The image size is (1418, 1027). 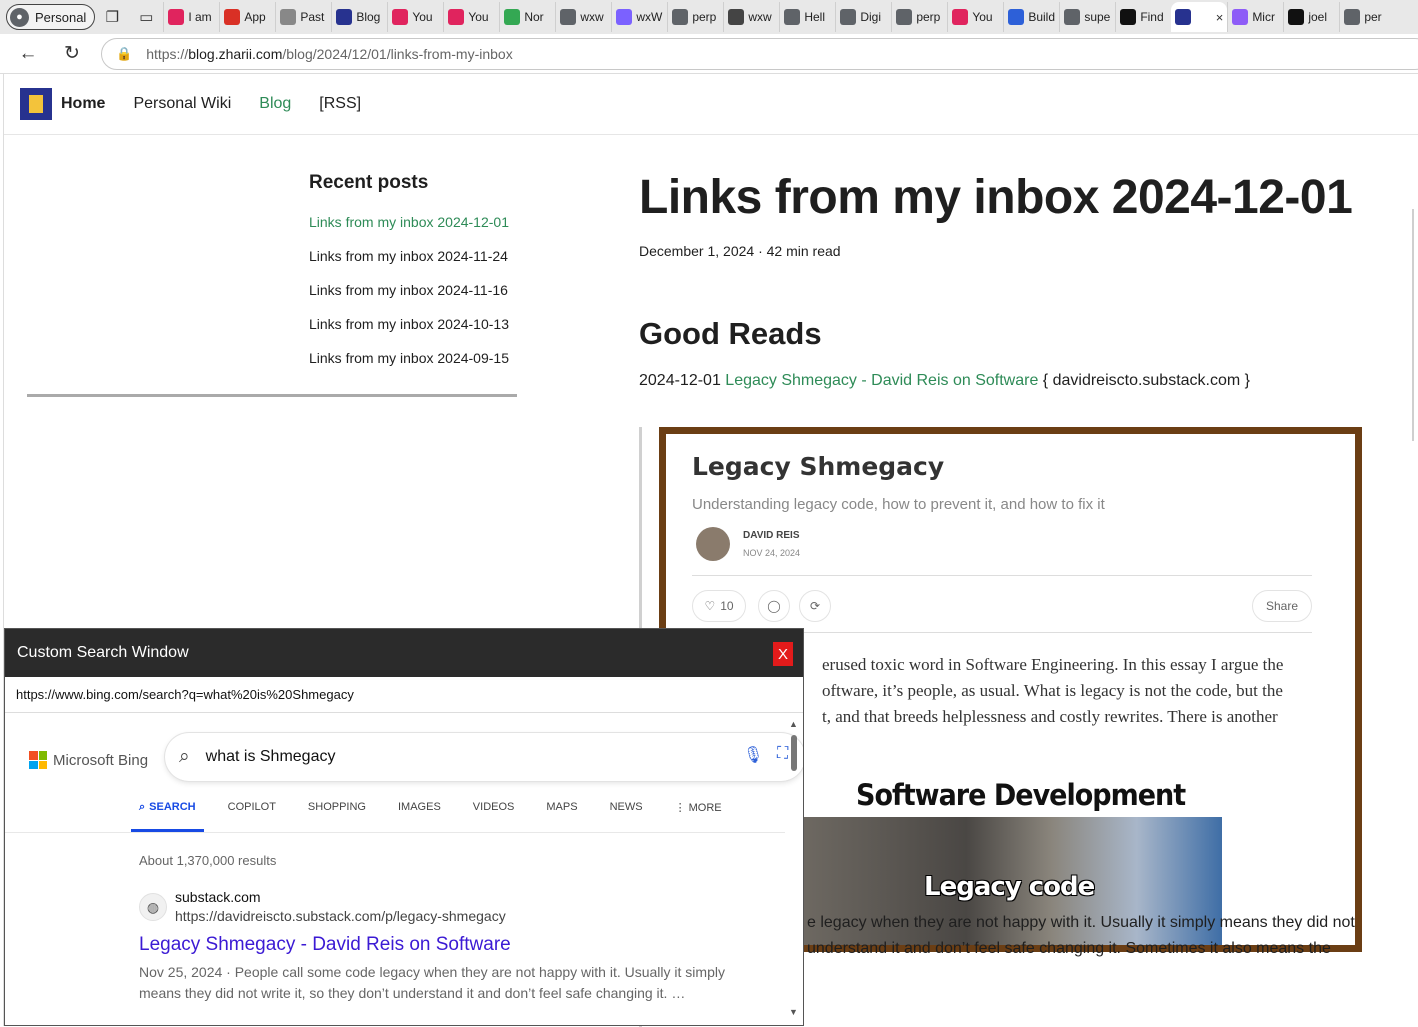 What do you see at coordinates (182, 104) in the screenshot?
I see `personal-wiki-link: Personal Wiki` at bounding box center [182, 104].